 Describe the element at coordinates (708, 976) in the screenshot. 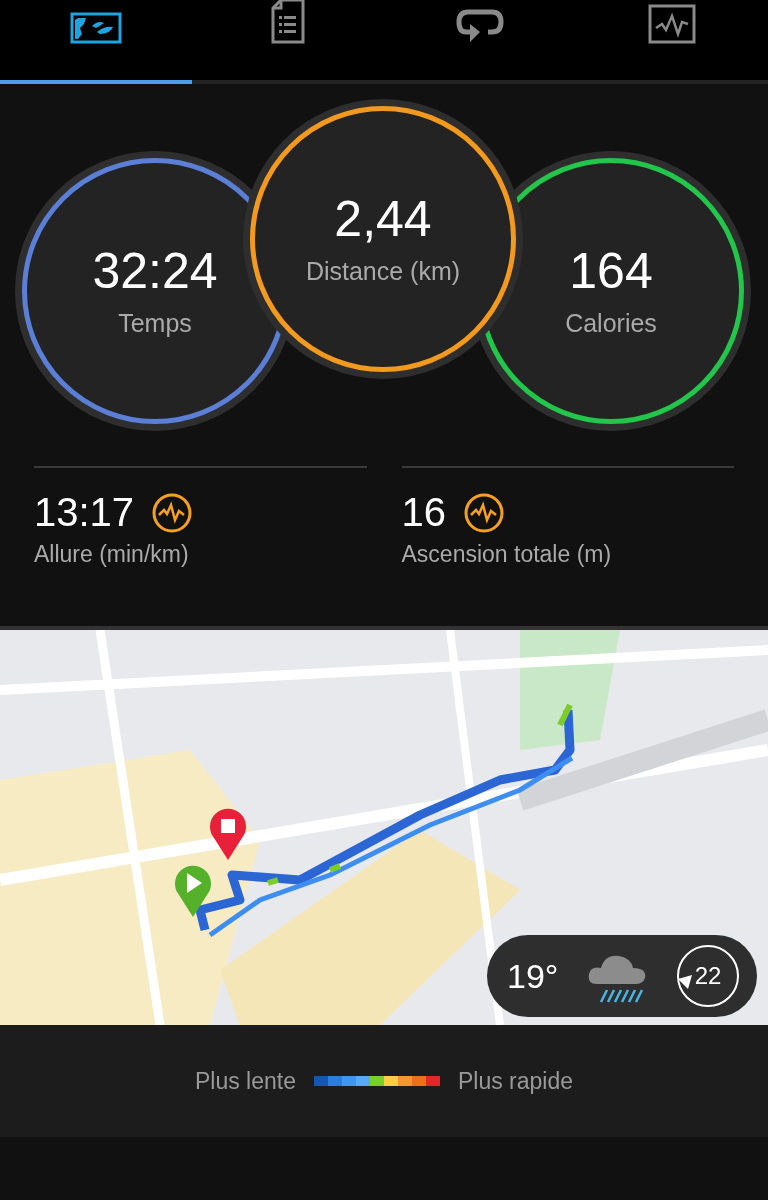

I see `wind-speed: 22` at that location.